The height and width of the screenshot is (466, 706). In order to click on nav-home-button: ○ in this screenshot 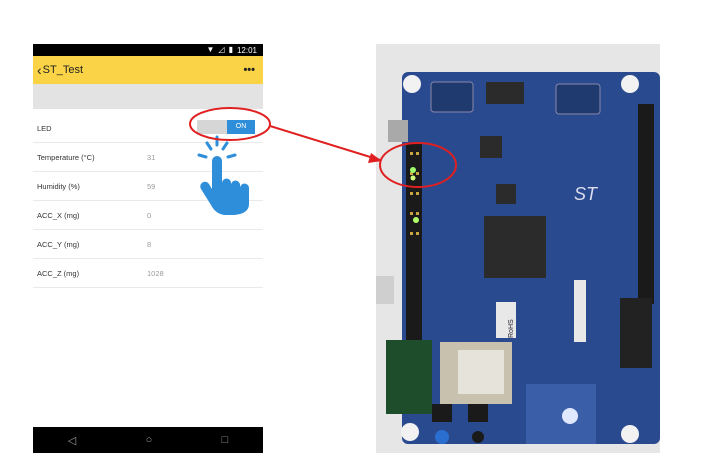, I will do `click(149, 440)`.